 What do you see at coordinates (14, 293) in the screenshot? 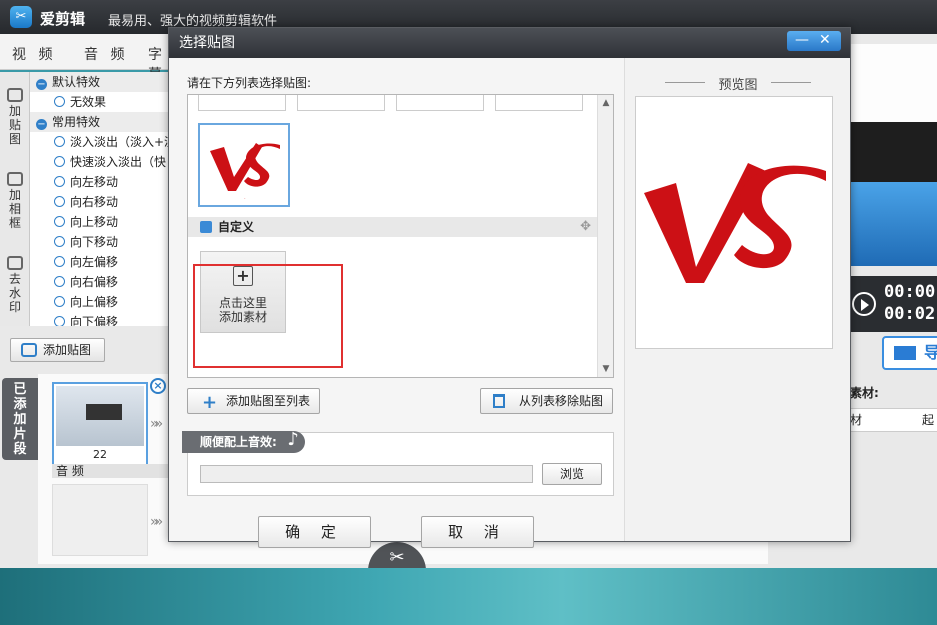
I see `vtab-label: 去水印` at bounding box center [14, 293].